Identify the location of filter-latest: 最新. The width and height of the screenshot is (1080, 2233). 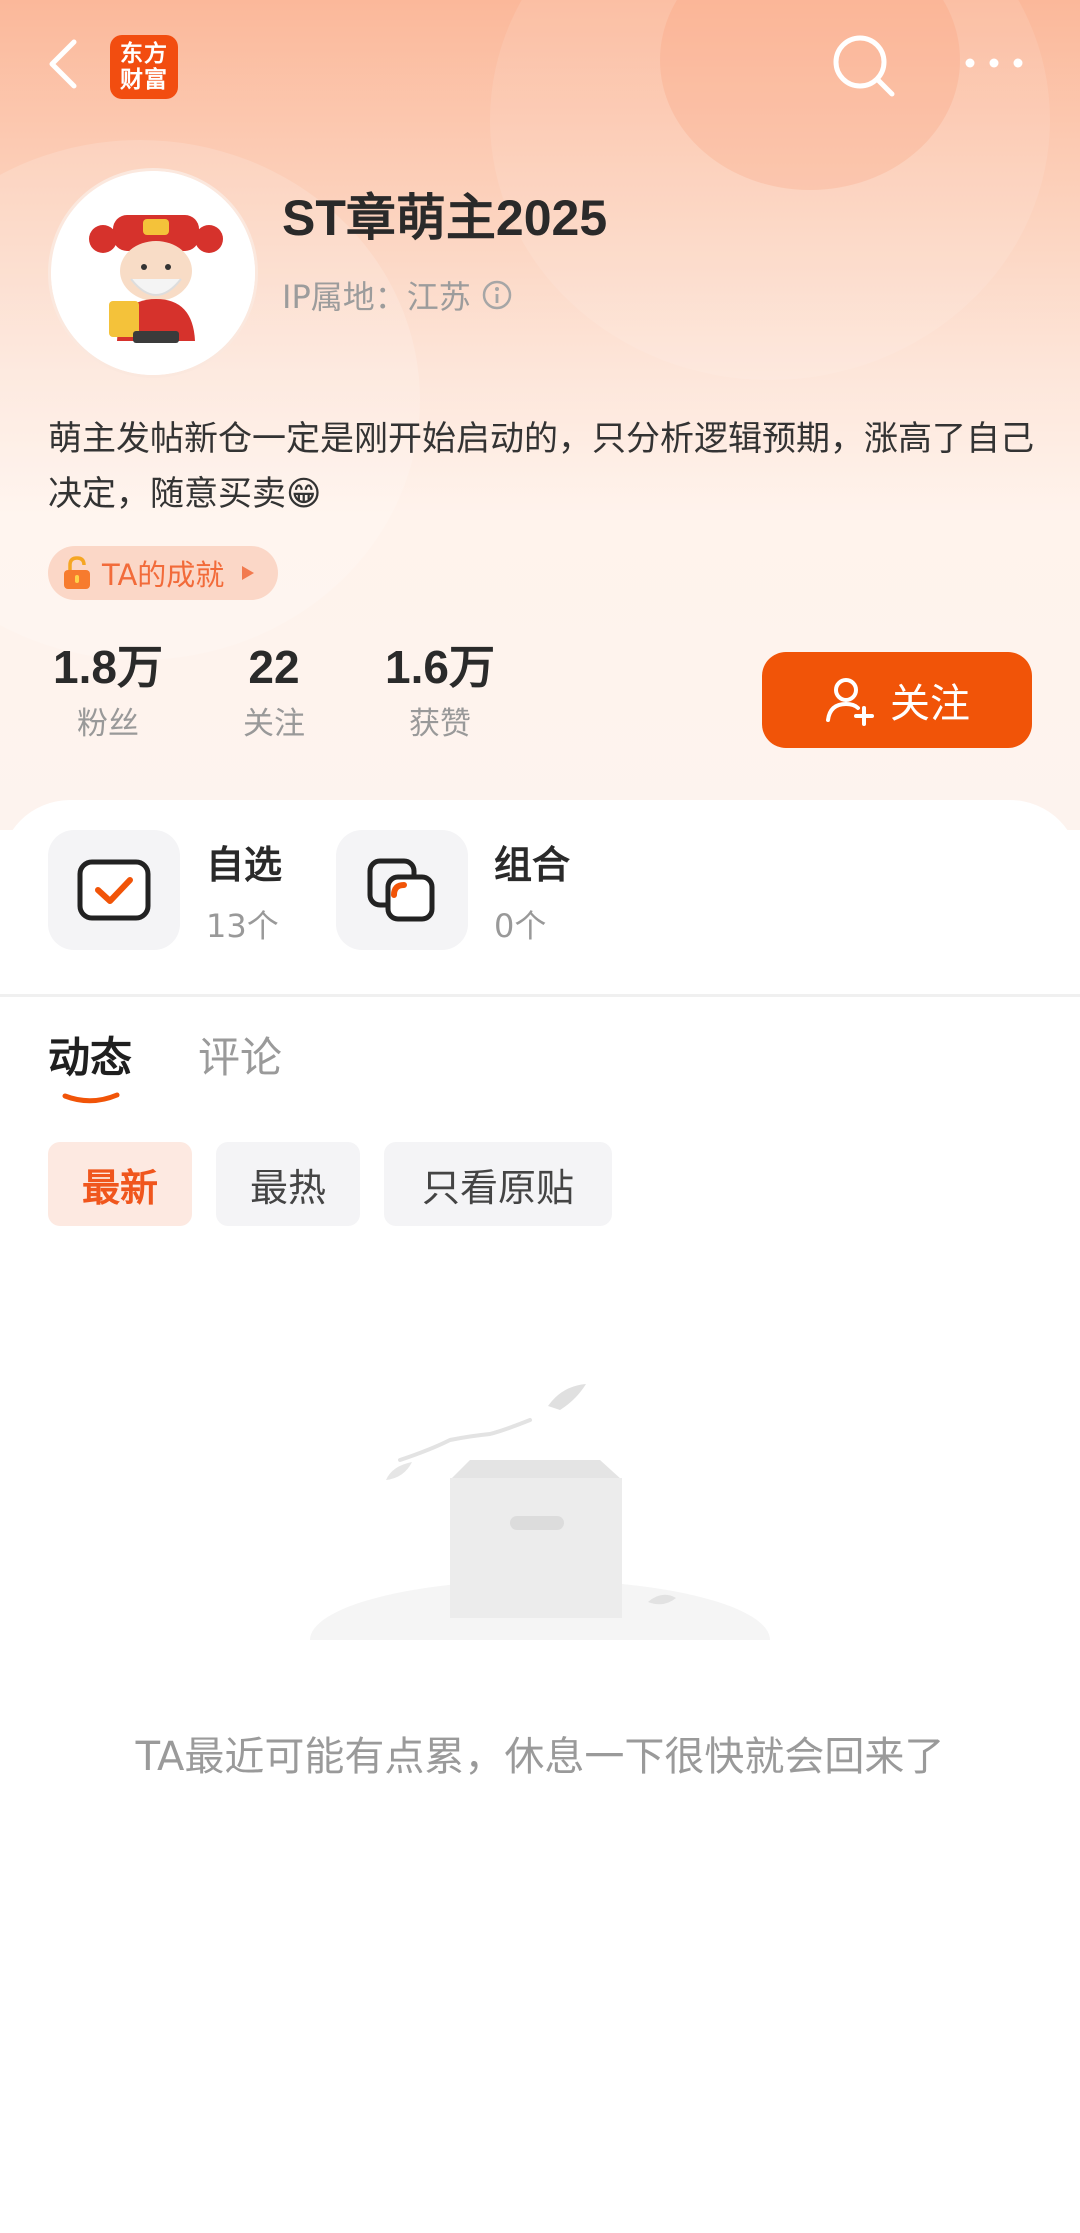
(120, 1184).